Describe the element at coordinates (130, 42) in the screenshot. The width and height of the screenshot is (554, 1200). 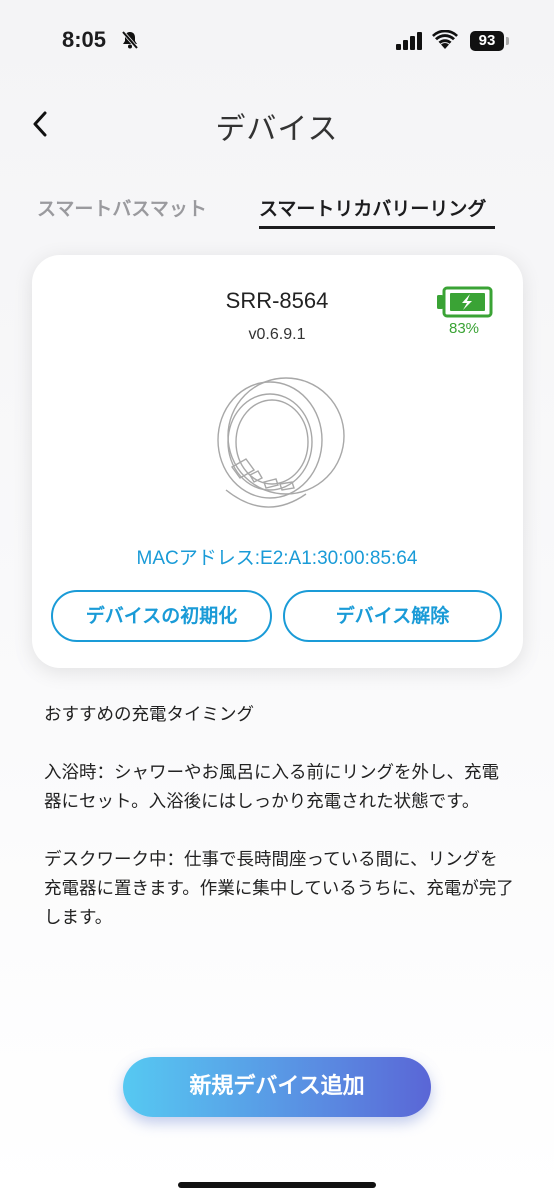
I see `bell-slash-icon` at that location.